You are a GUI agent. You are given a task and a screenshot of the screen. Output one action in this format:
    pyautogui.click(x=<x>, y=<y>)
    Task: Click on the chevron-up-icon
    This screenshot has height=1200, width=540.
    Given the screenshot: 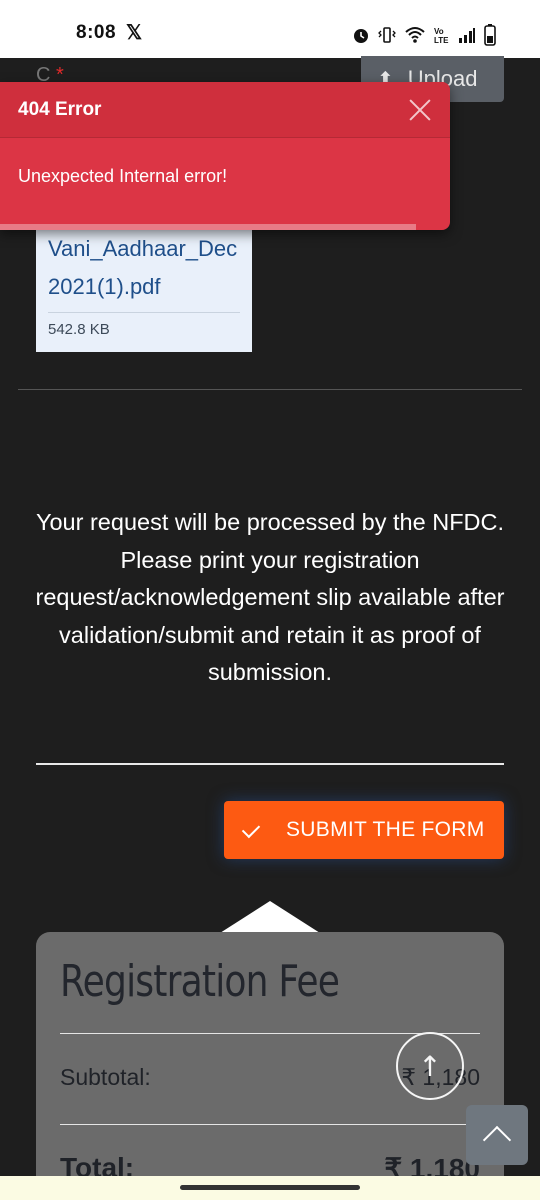 What is the action you would take?
    pyautogui.click(x=497, y=1140)
    